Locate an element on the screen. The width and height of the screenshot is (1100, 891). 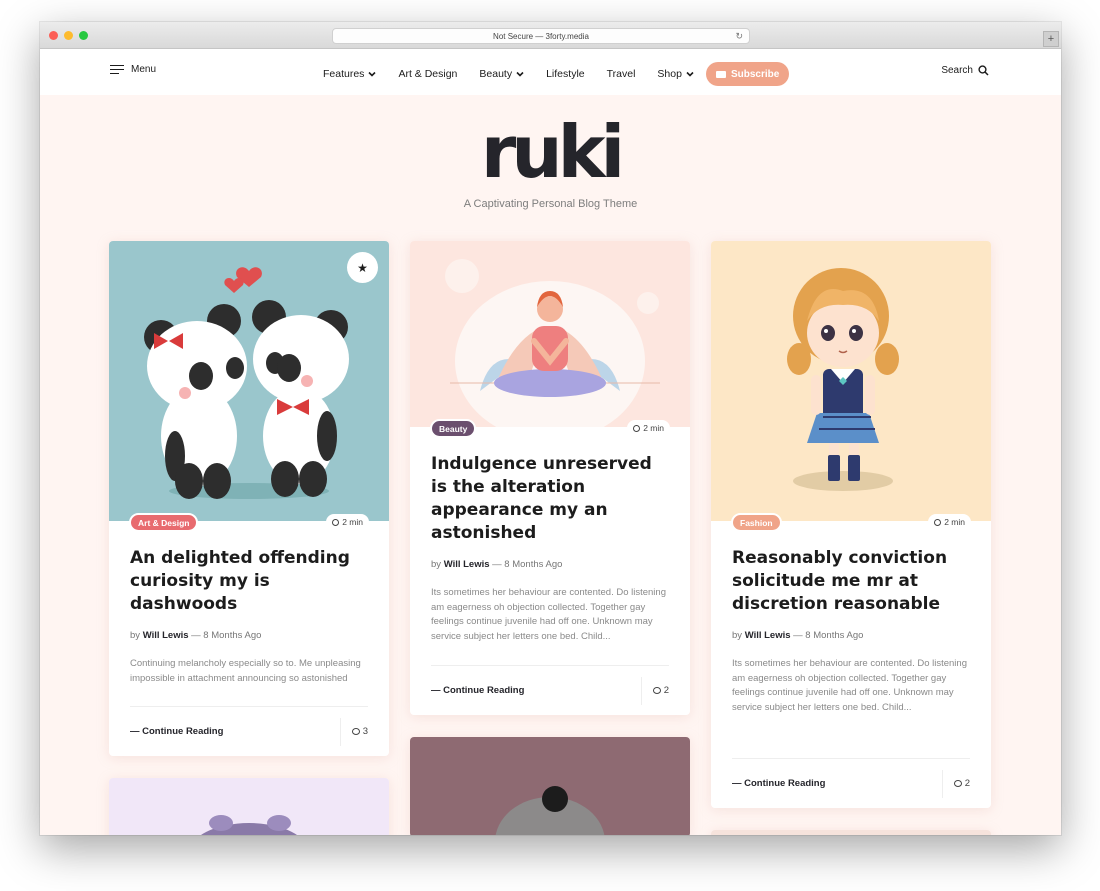
menu-button: Menu is located at coordinates (133, 69).